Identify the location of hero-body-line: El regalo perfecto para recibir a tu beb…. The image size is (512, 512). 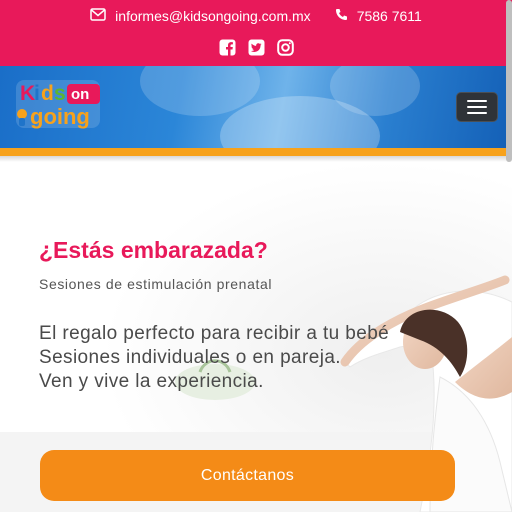
(214, 333).